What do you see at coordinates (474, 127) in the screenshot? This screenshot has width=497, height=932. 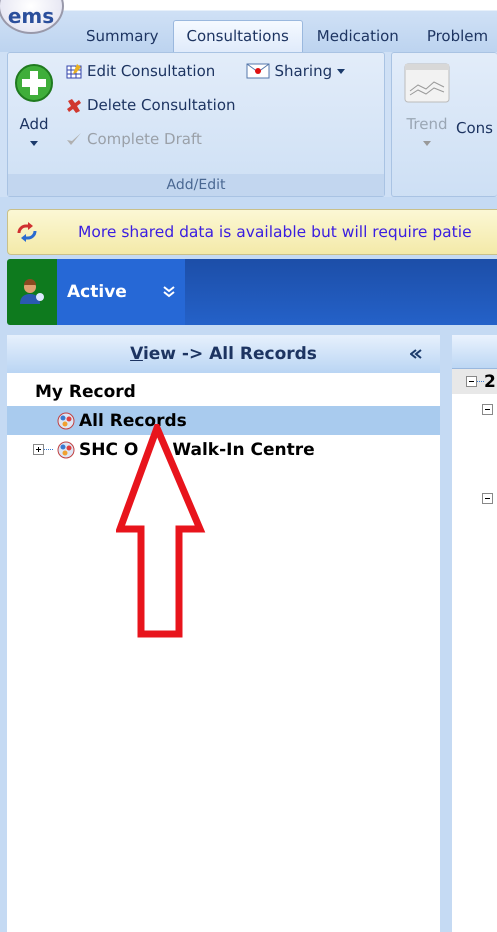 I see `ribbon-button: Cons` at bounding box center [474, 127].